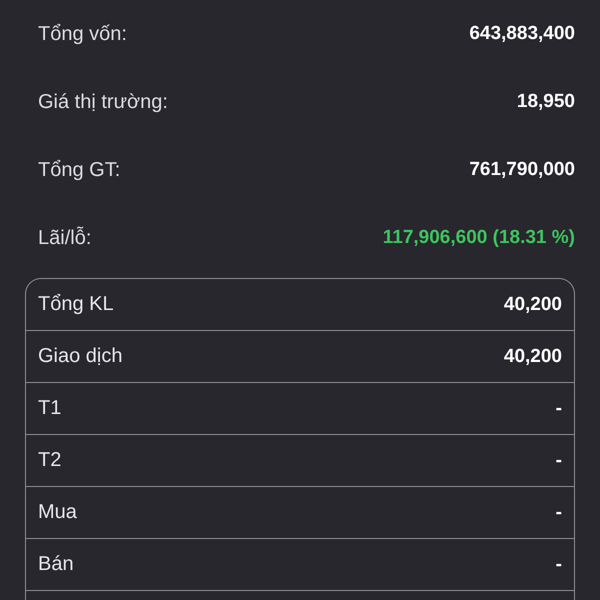 The width and height of the screenshot is (600, 600). What do you see at coordinates (50, 460) in the screenshot?
I see `row-label: T2` at bounding box center [50, 460].